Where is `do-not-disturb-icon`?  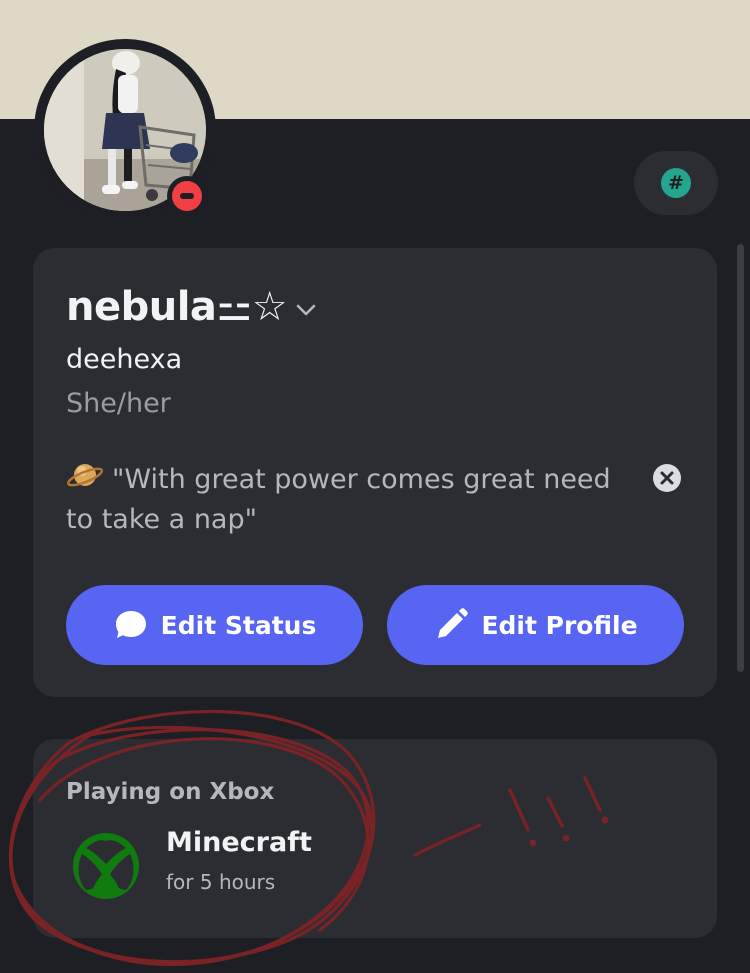 do-not-disturb-icon is located at coordinates (187, 196).